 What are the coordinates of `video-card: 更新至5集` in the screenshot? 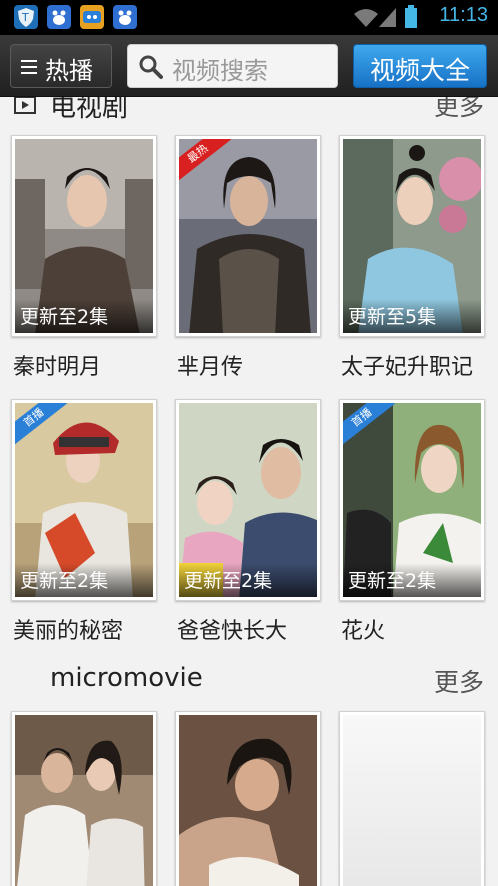 It's located at (412, 236).